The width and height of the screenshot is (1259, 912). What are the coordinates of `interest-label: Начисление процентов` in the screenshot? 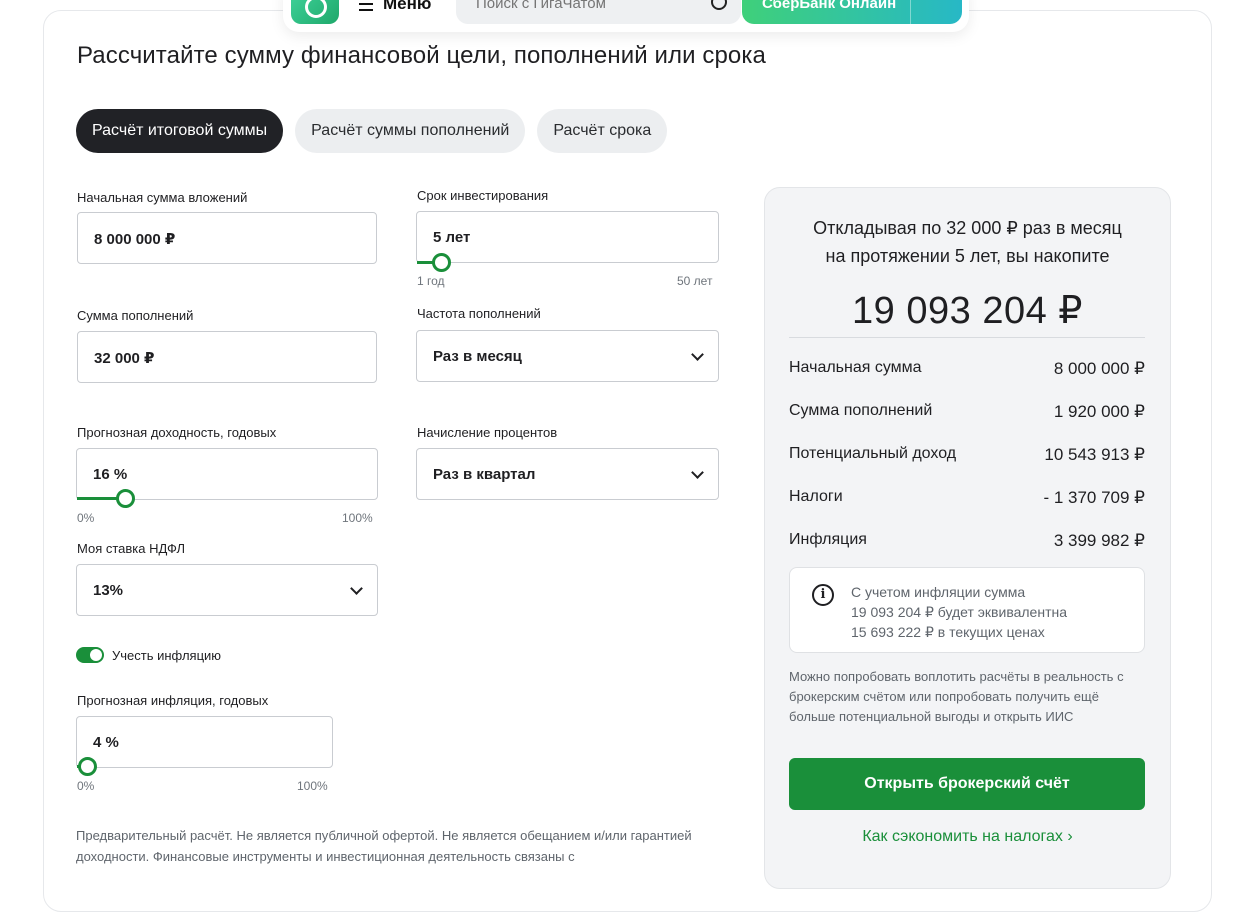 It's located at (487, 432).